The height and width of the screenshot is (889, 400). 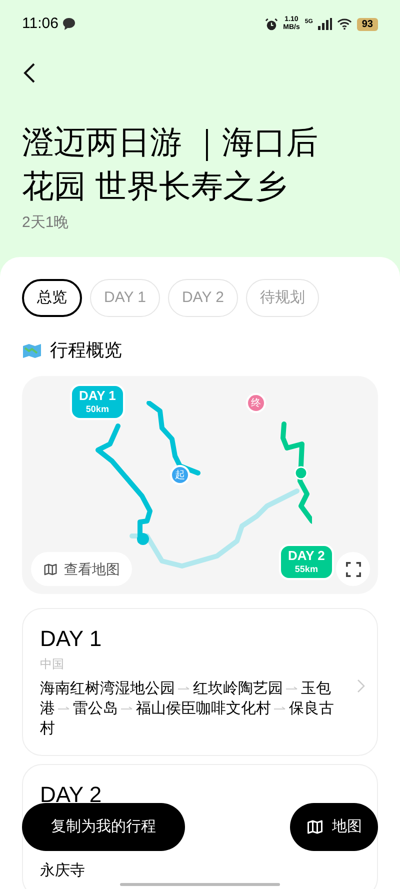 I want to click on chat-bubble-icon, so click(x=69, y=24).